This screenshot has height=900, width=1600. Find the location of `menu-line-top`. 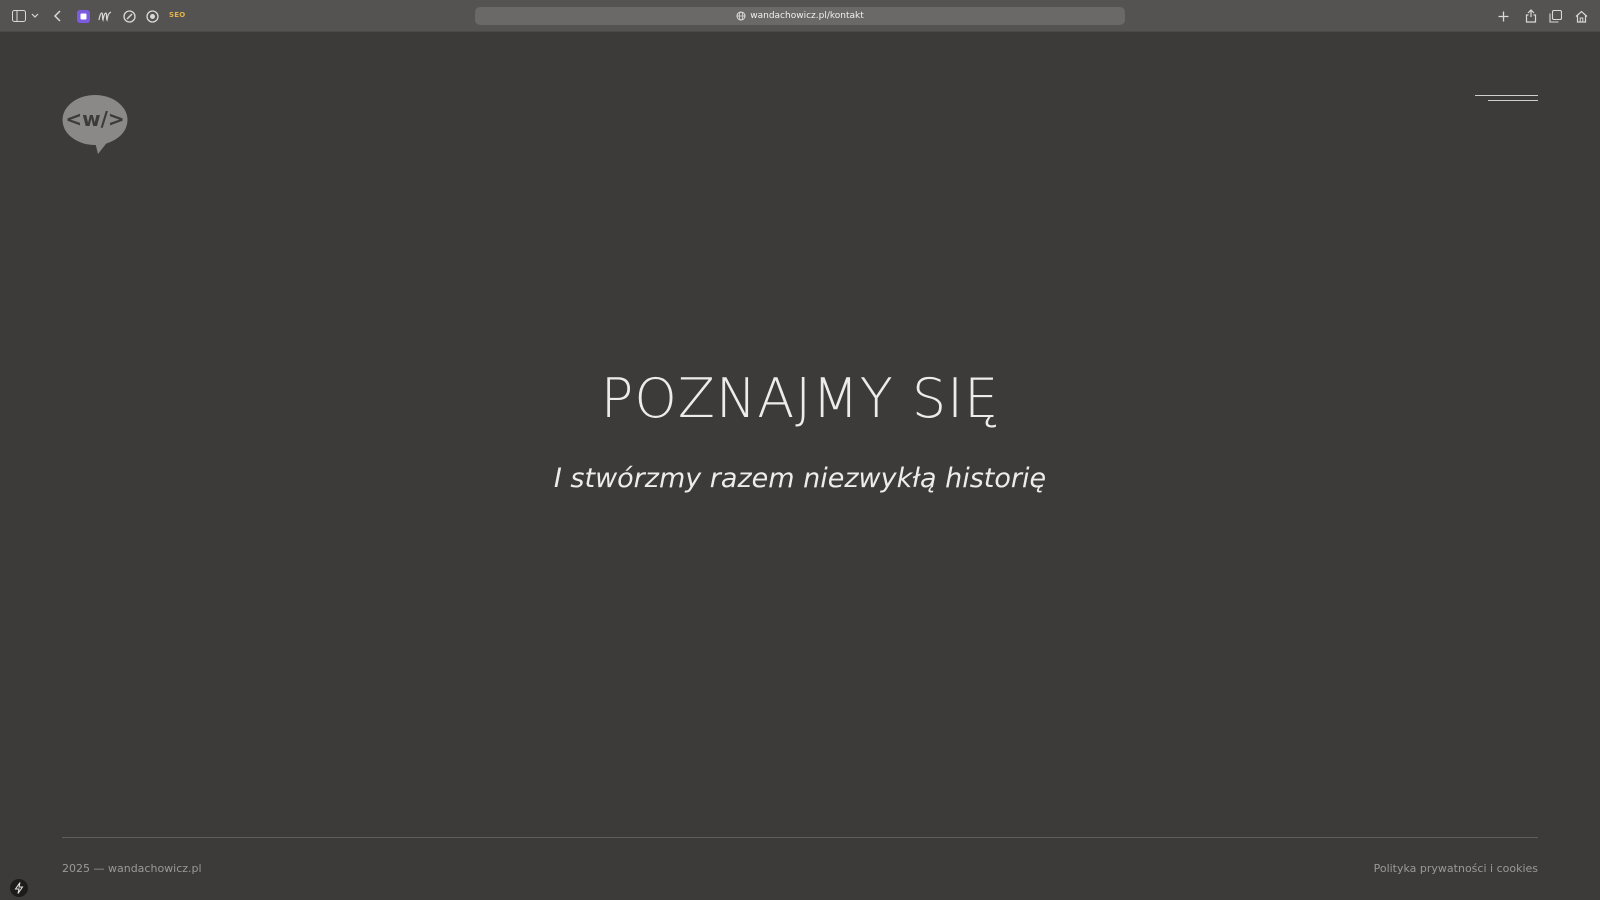

menu-line-top is located at coordinates (1506, 95).